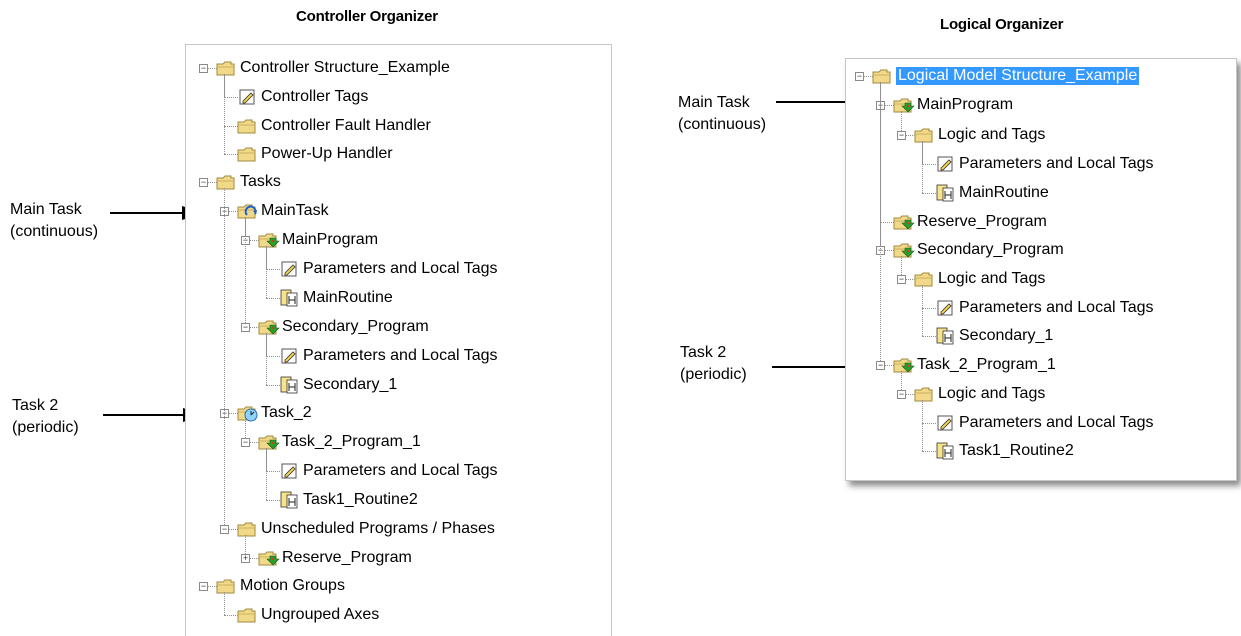 The height and width of the screenshot is (636, 1241). What do you see at coordinates (350, 384) in the screenshot?
I see `tree-node-label: Secondary_1` at bounding box center [350, 384].